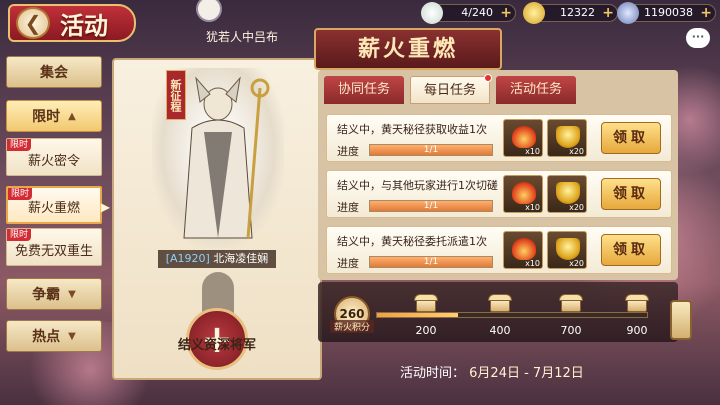 The image size is (720, 405). What do you see at coordinates (608, 13) in the screenshot?
I see `add-gold-button: +` at bounding box center [608, 13].